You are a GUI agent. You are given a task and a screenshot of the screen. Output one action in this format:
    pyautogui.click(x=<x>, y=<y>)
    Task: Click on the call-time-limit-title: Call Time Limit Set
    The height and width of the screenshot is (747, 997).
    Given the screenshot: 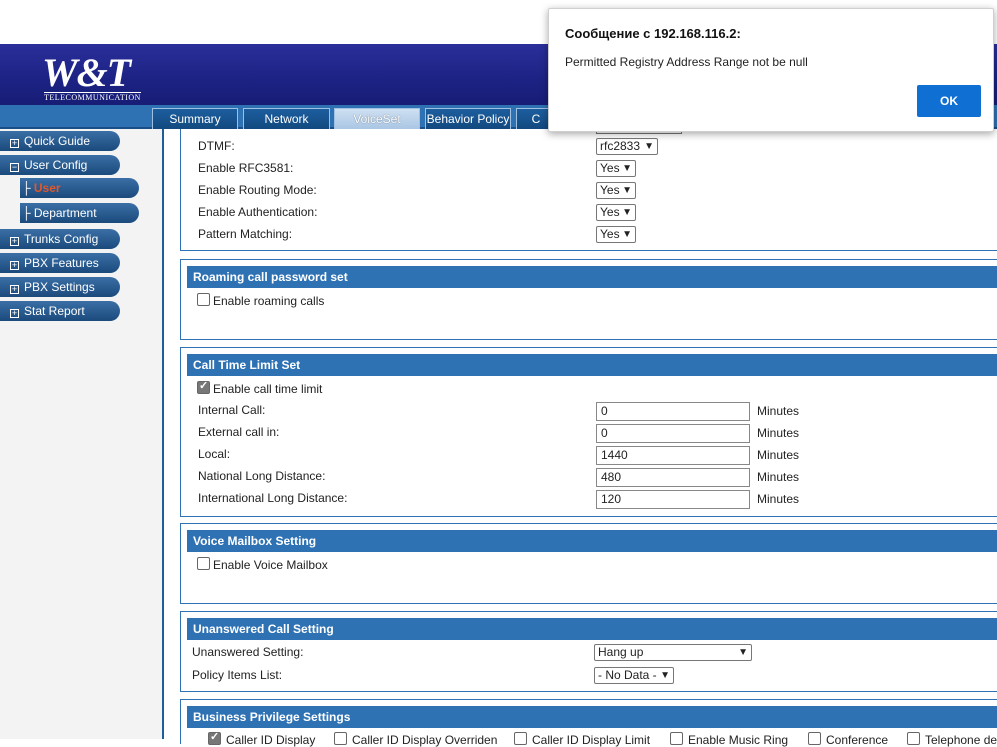 What is the action you would take?
    pyautogui.click(x=592, y=365)
    